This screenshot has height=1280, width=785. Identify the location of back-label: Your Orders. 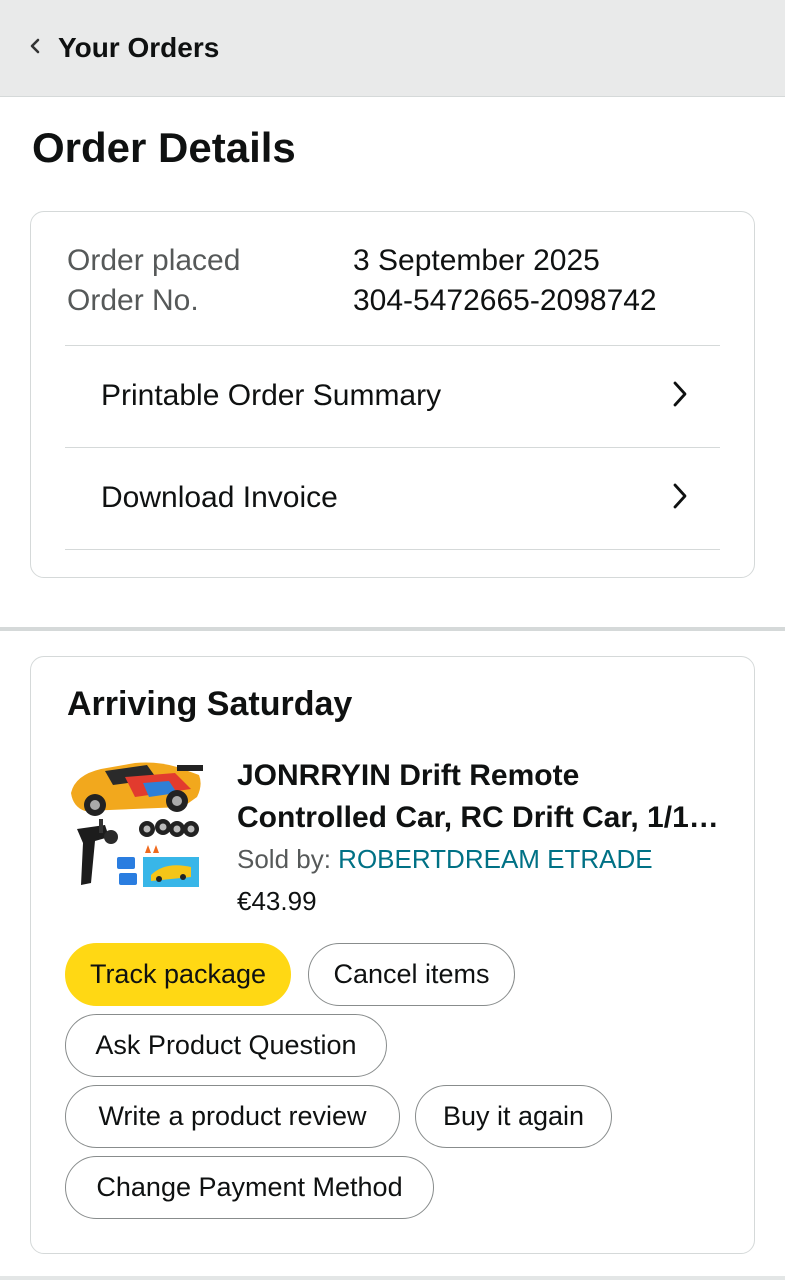
(139, 47).